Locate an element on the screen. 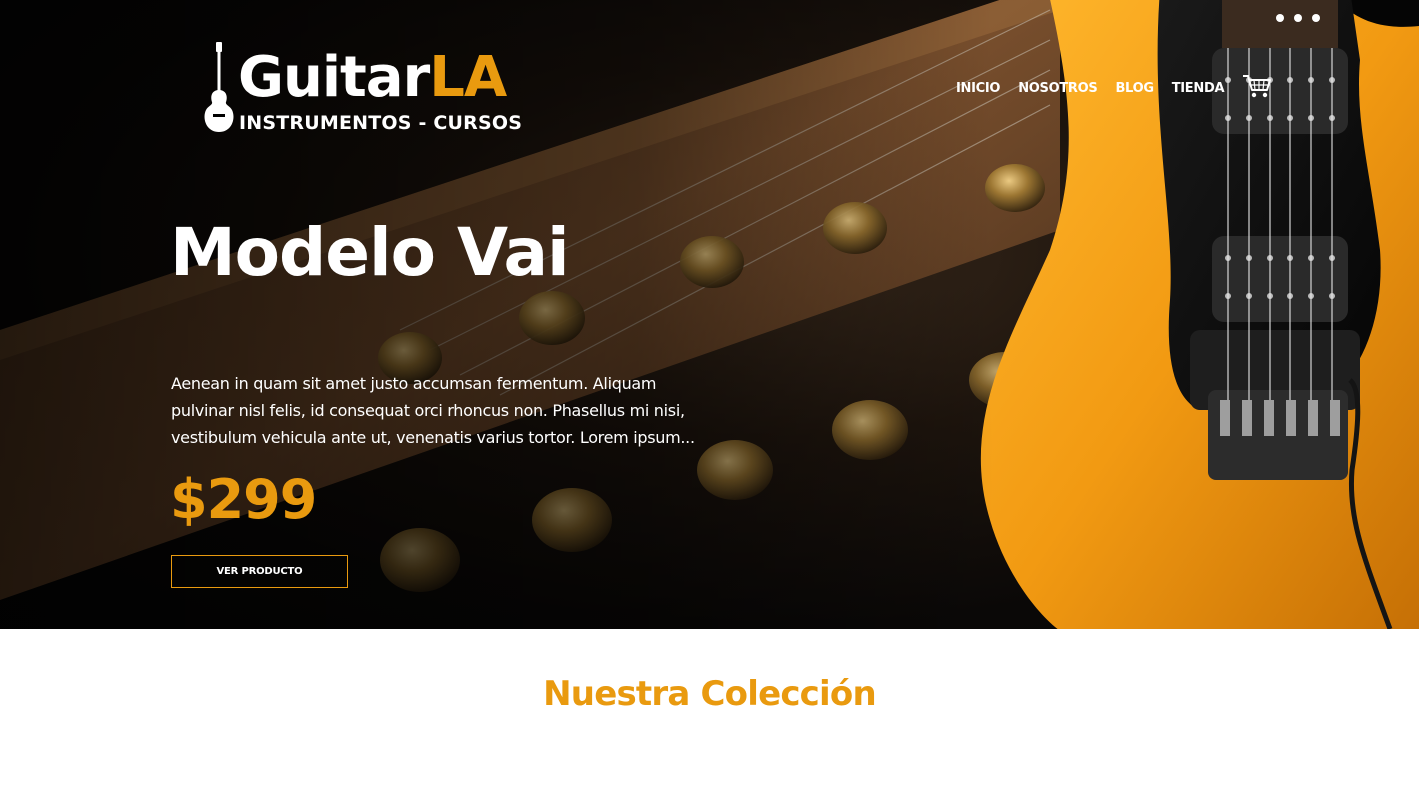 The image size is (1419, 785). view-product-button: Ver Producto is located at coordinates (259, 571).